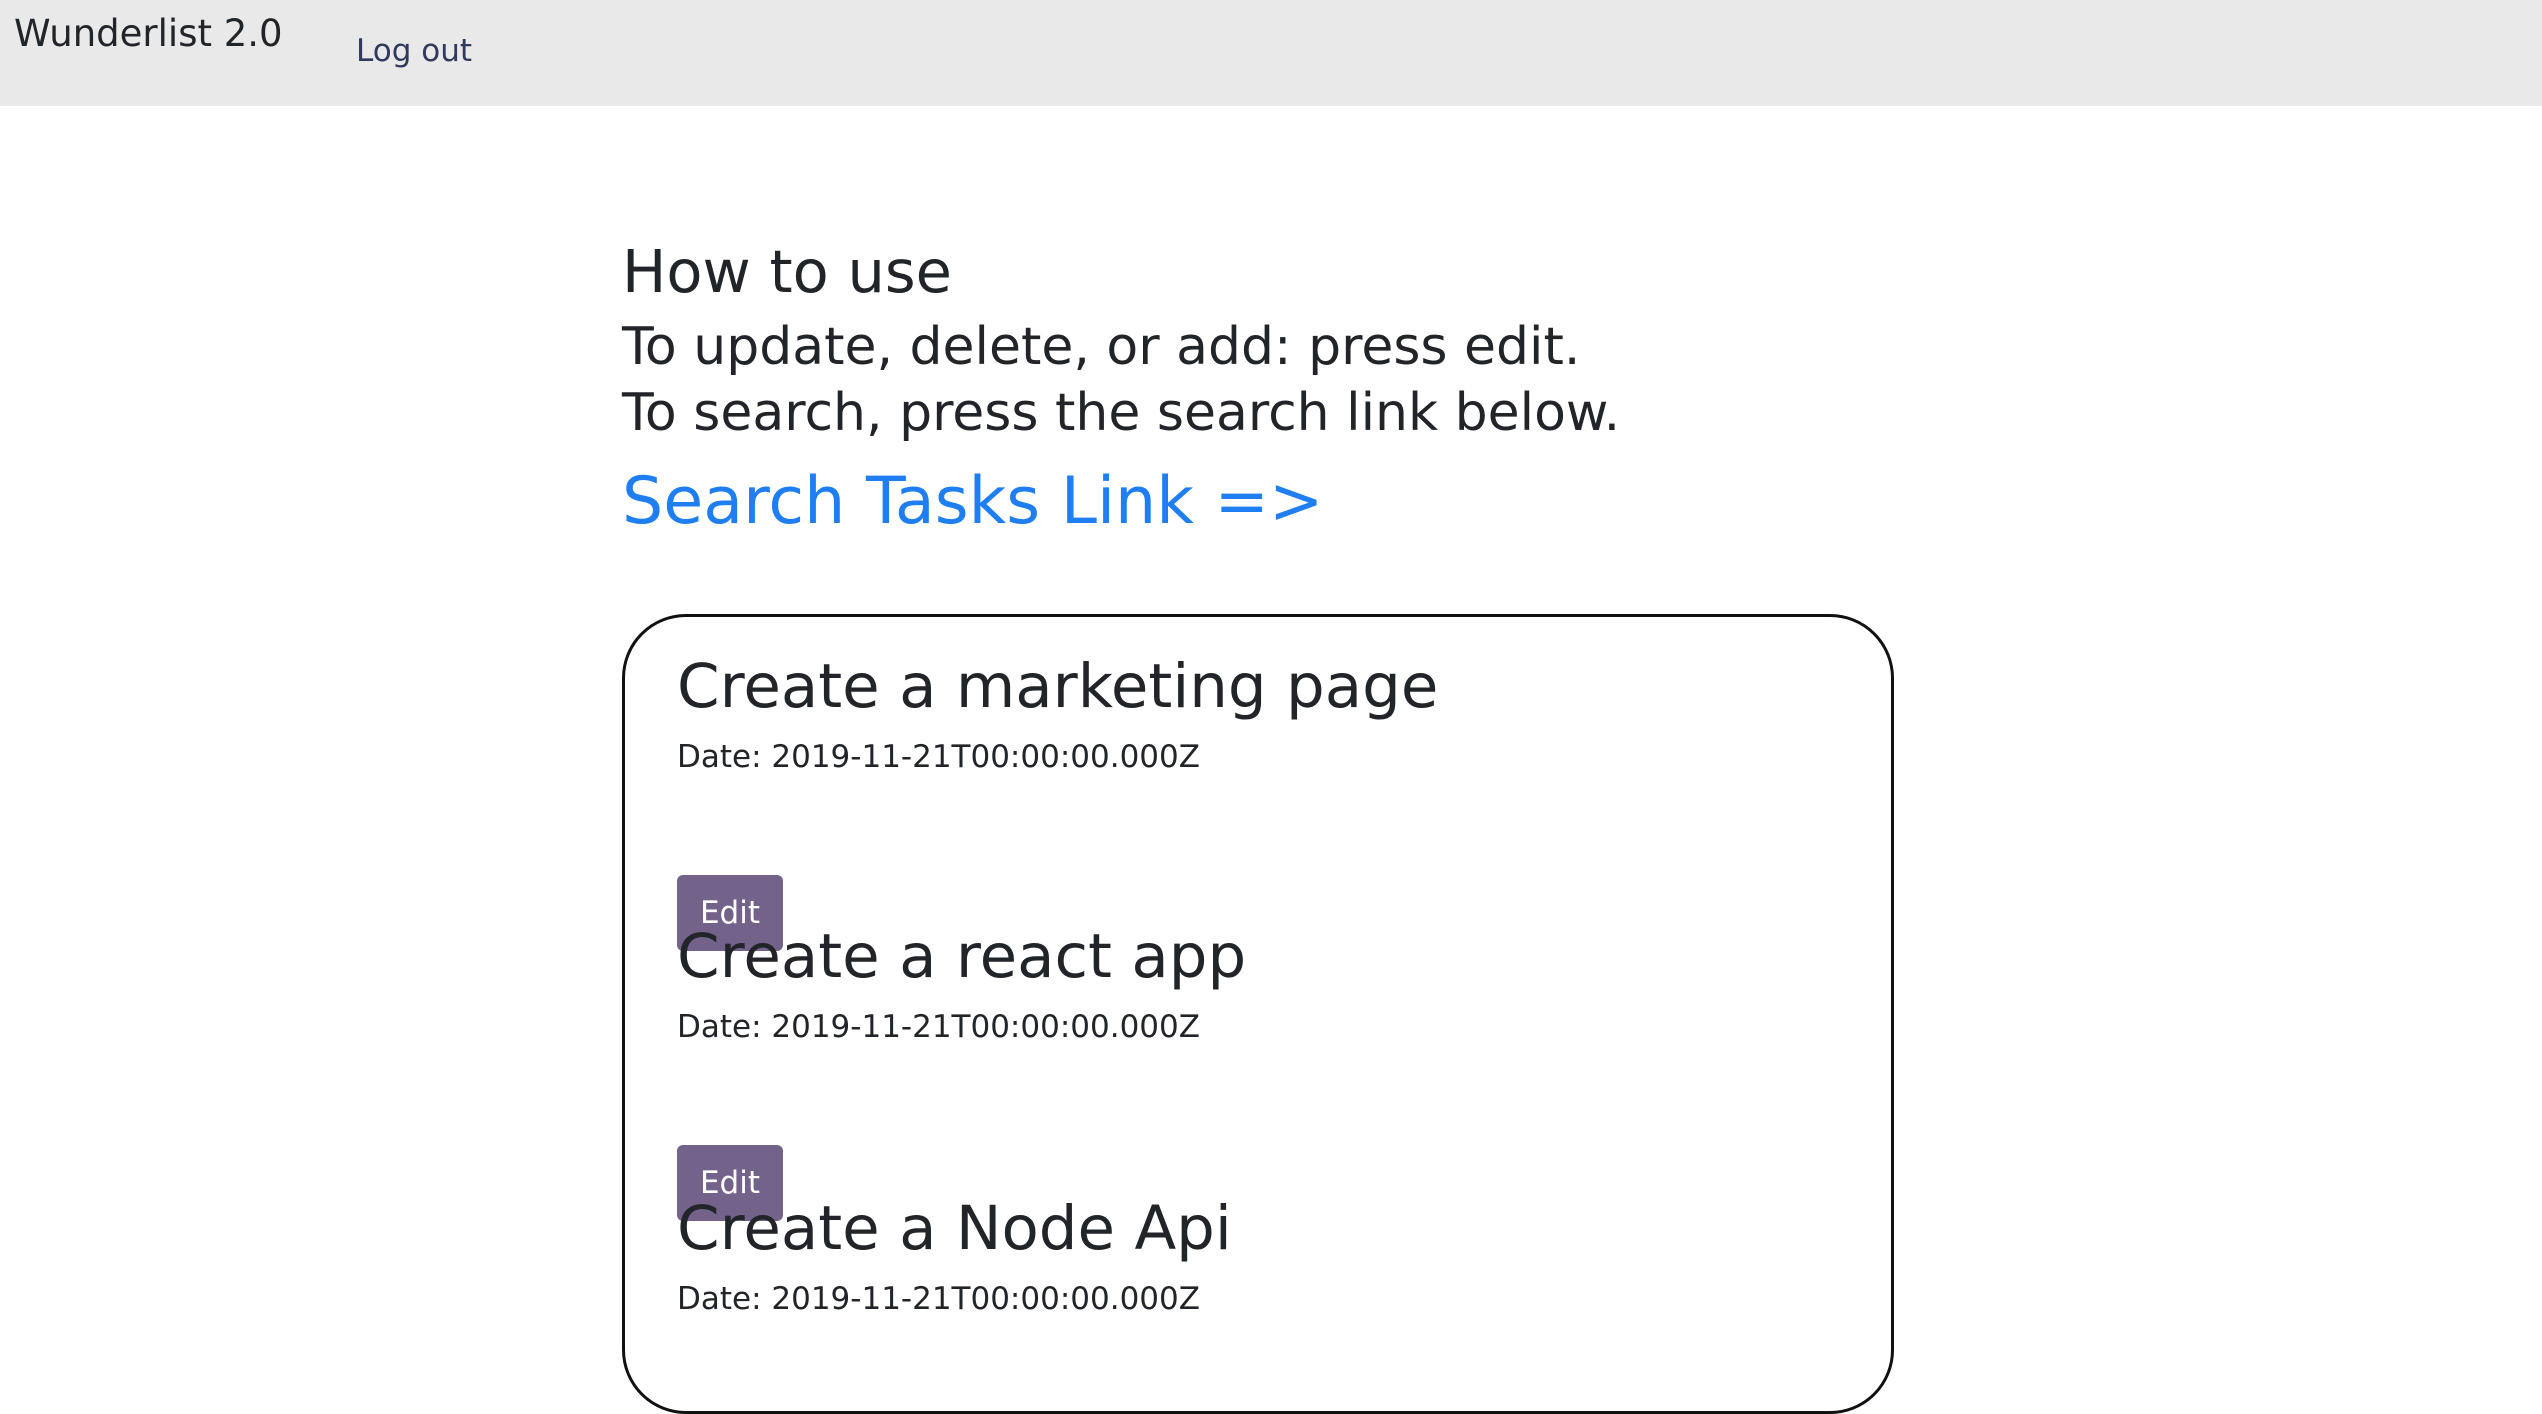  I want to click on search-tasks-link: Search Tasks Link =>, so click(972, 502).